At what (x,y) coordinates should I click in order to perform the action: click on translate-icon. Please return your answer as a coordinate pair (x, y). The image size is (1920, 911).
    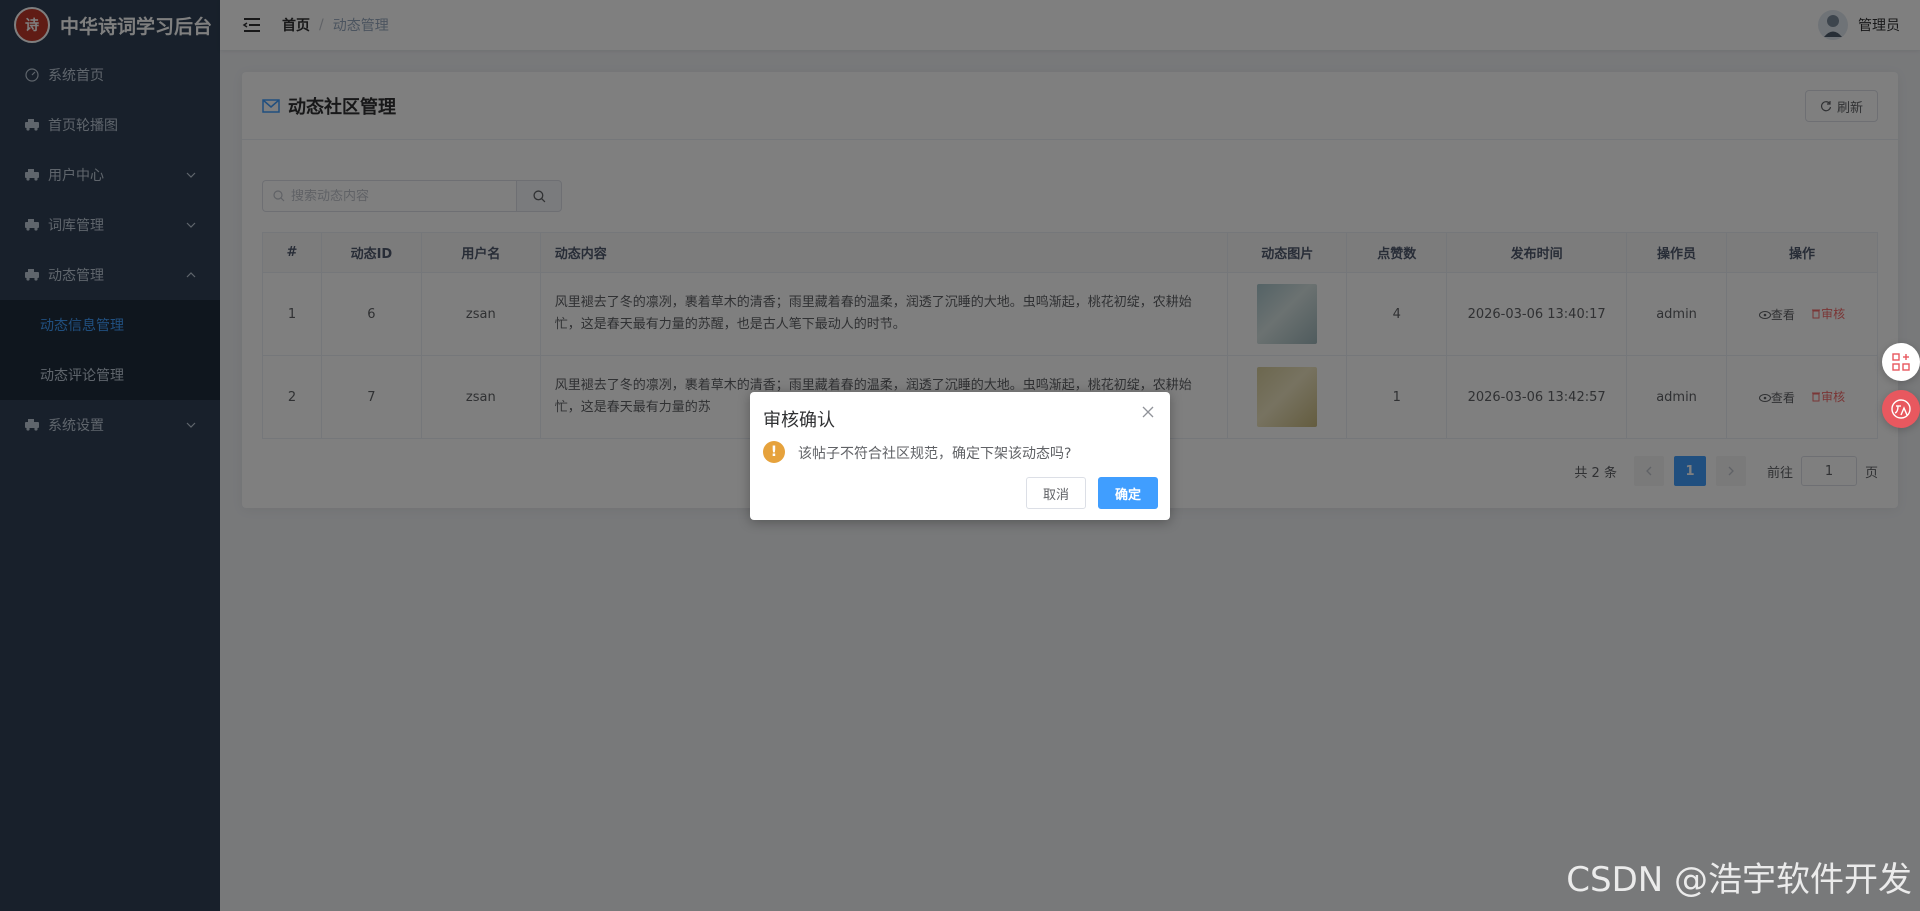
    Looking at the image, I should click on (1901, 409).